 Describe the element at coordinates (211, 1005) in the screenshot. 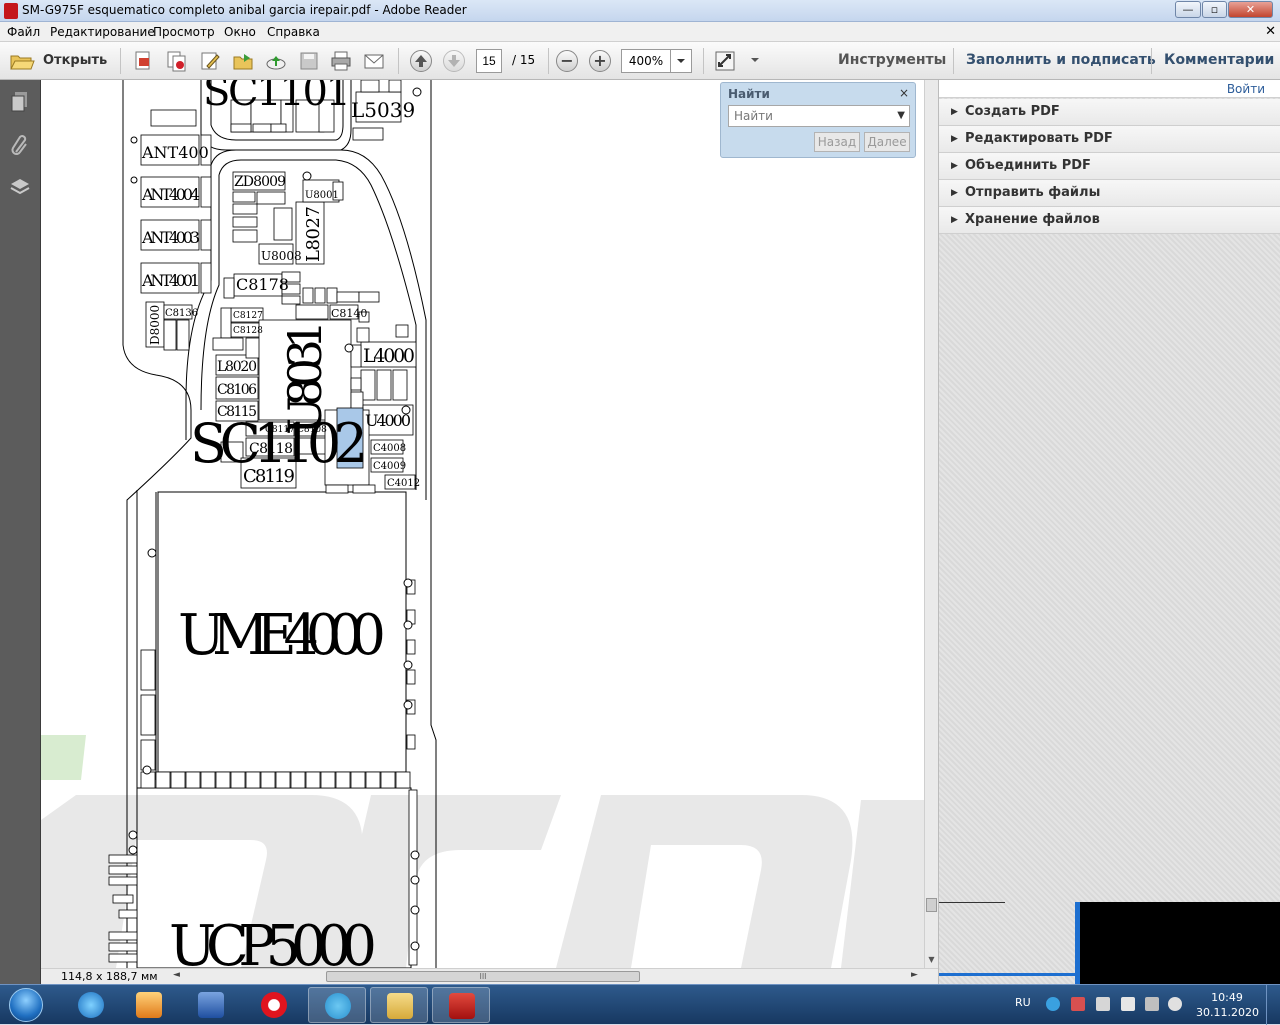

I see `taskbar-save-app` at that location.